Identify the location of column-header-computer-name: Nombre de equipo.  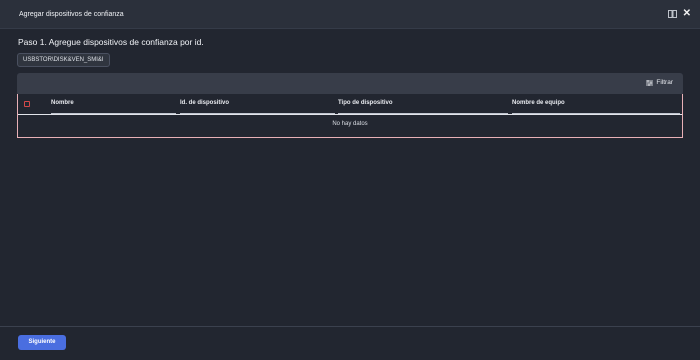
(596, 107).